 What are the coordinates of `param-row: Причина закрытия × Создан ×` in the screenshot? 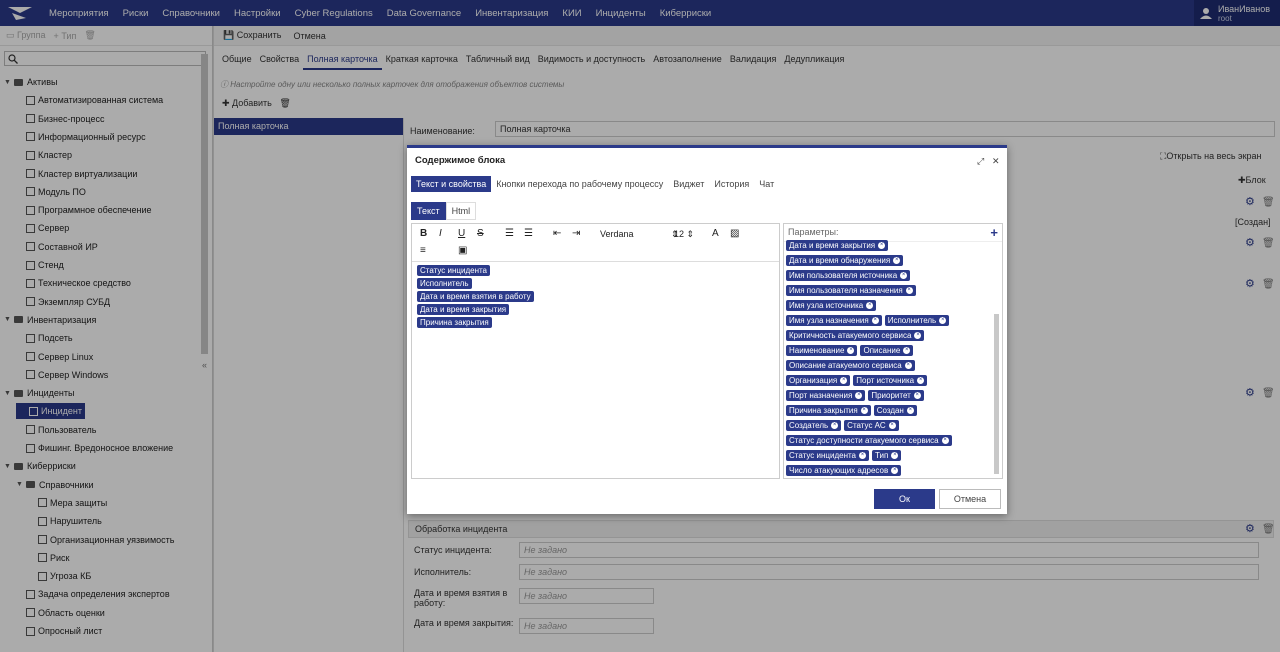 It's located at (888, 412).